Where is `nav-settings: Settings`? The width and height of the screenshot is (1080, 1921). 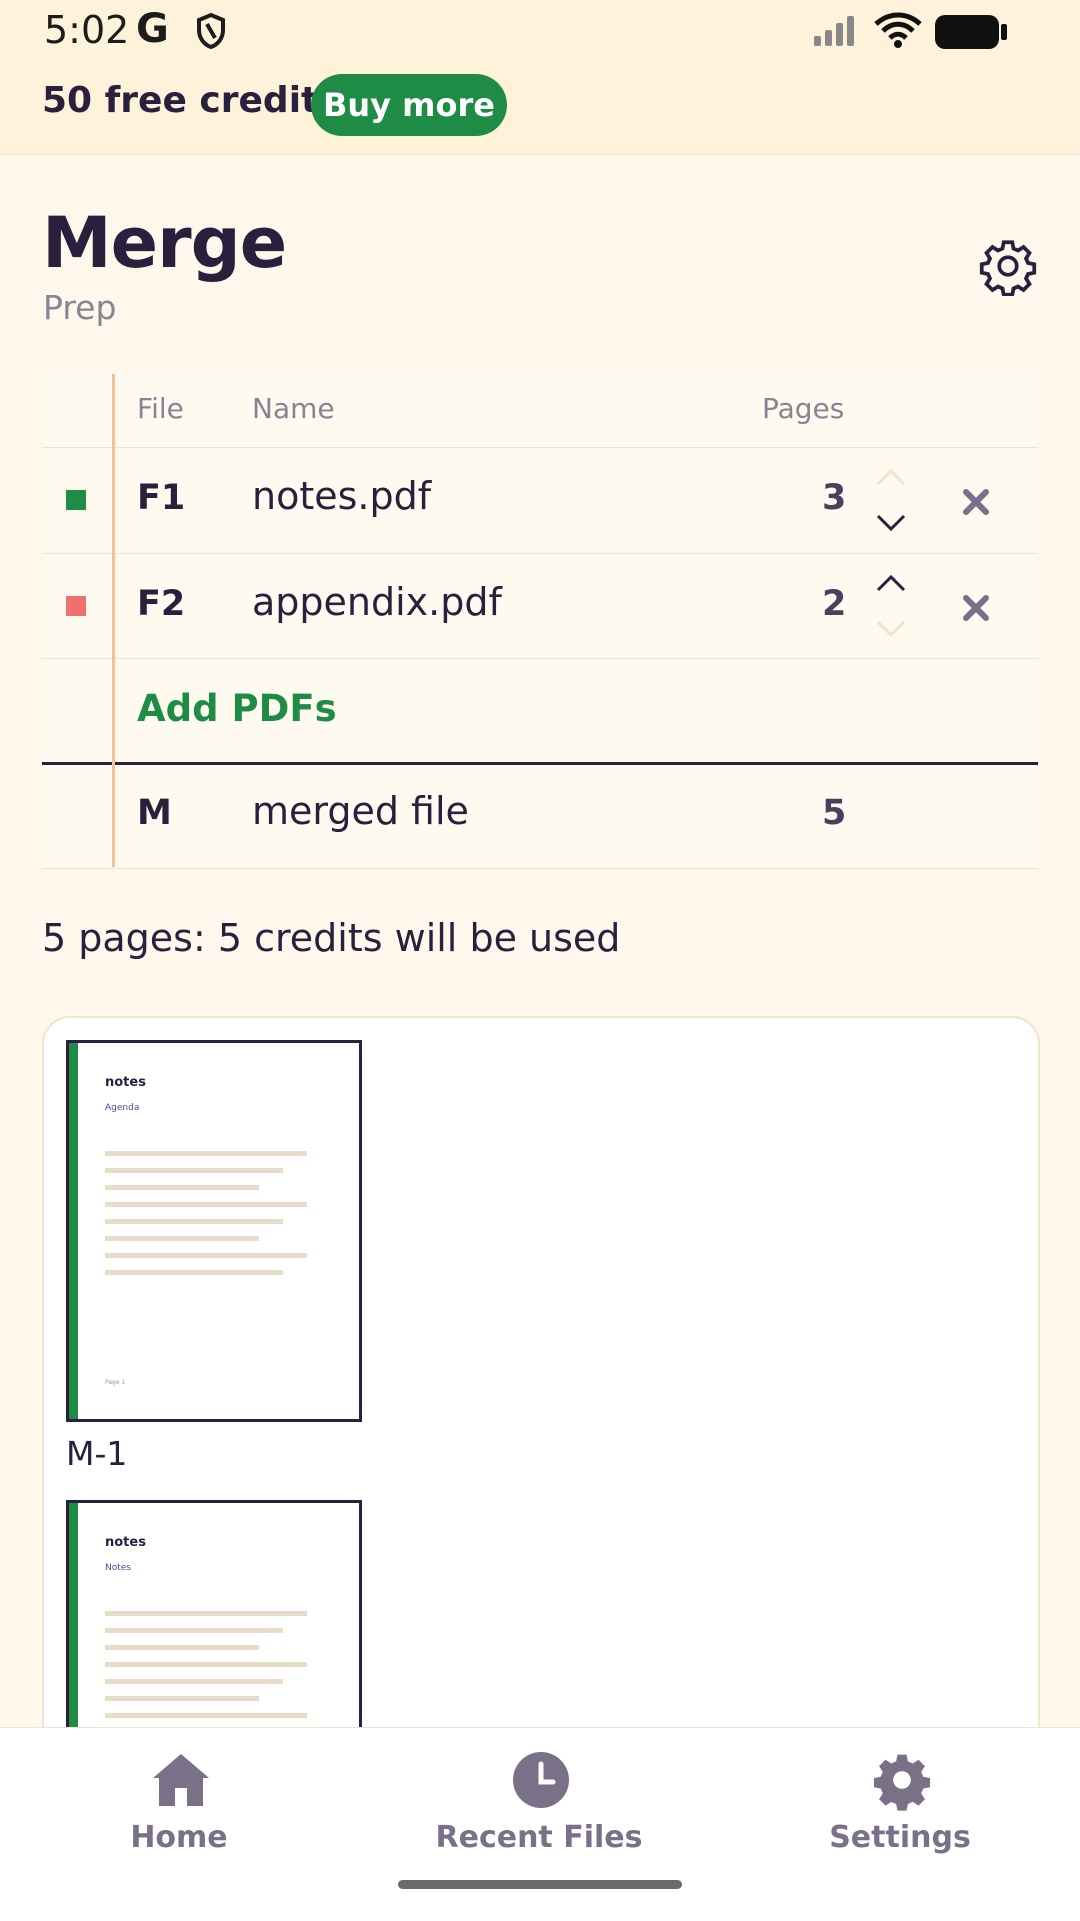
nav-settings: Settings is located at coordinates (900, 1803).